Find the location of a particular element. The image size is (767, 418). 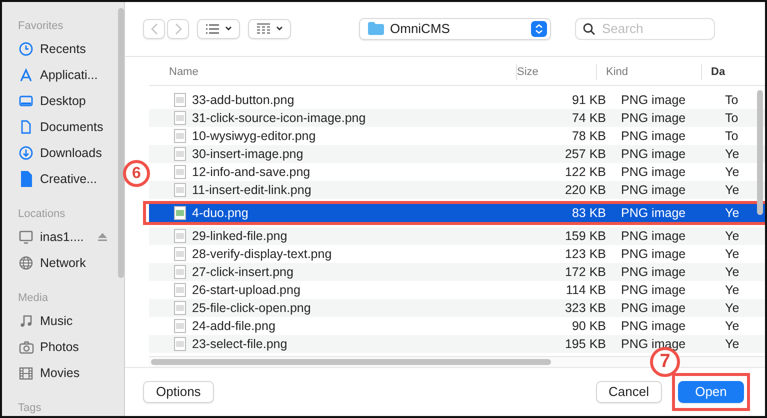

file-row: 4-duo.png 83 KB PNG image Ye is located at coordinates (457, 213).